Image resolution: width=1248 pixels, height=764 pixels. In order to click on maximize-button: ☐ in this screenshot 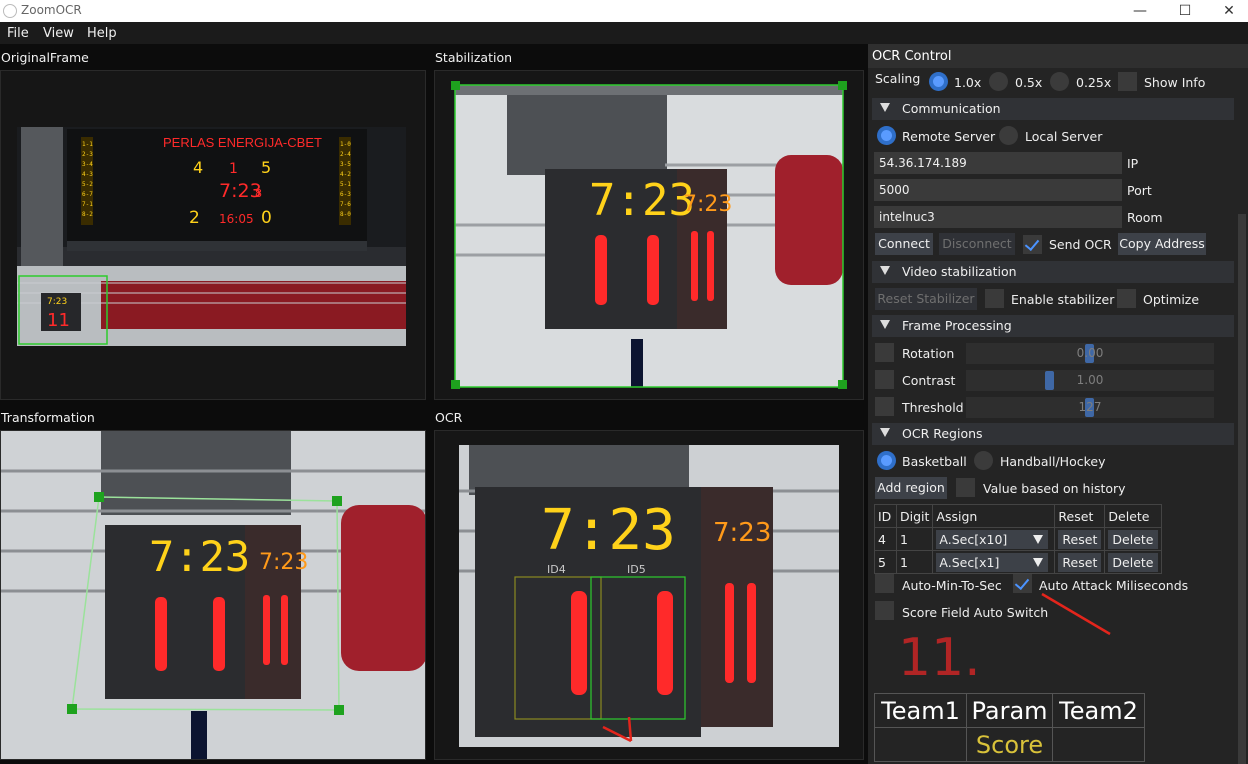, I will do `click(1185, 11)`.